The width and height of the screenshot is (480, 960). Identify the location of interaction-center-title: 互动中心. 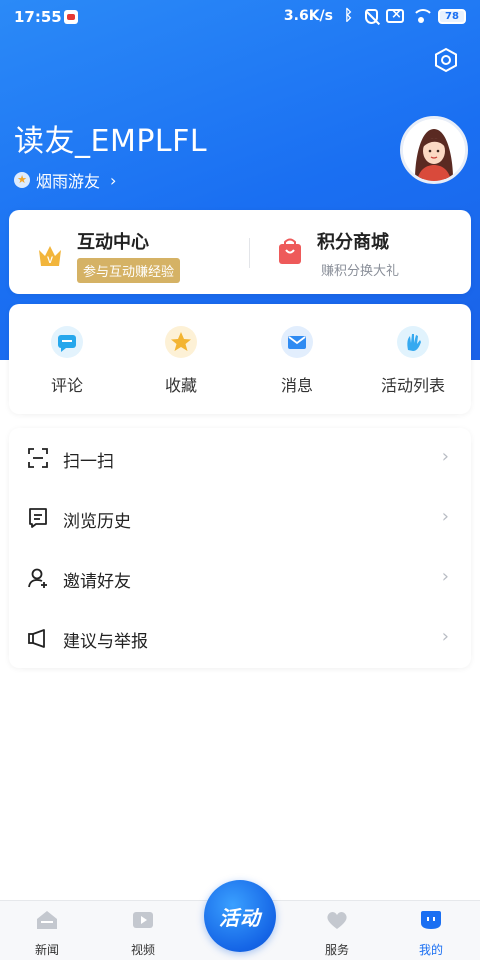
(113, 242).